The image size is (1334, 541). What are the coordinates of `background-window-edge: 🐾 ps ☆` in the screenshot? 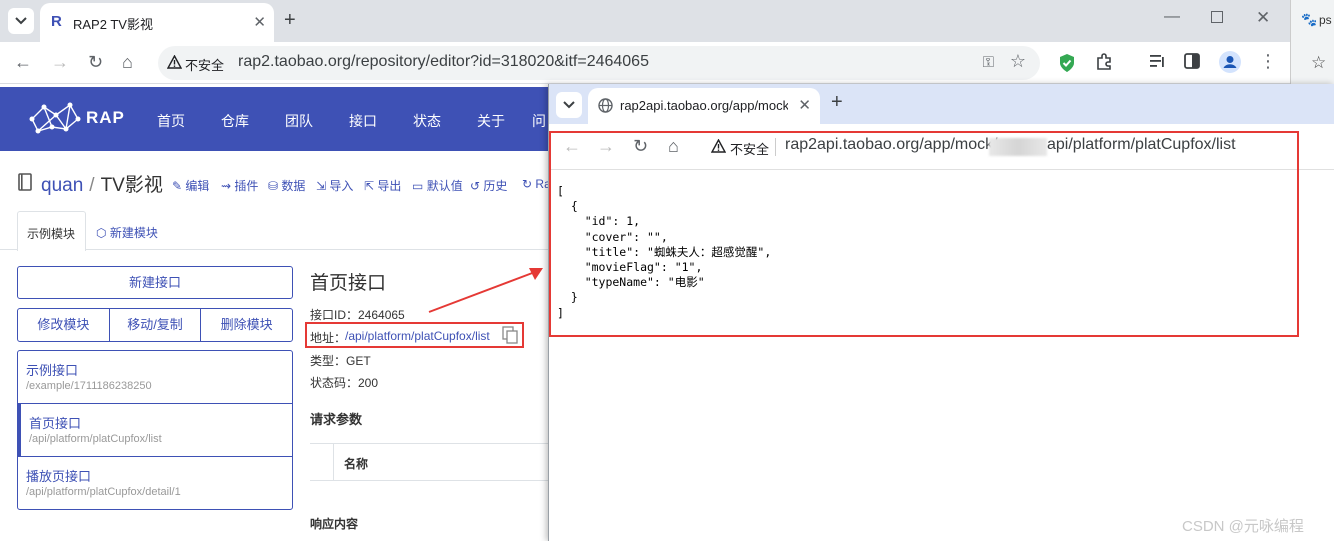 It's located at (1312, 42).